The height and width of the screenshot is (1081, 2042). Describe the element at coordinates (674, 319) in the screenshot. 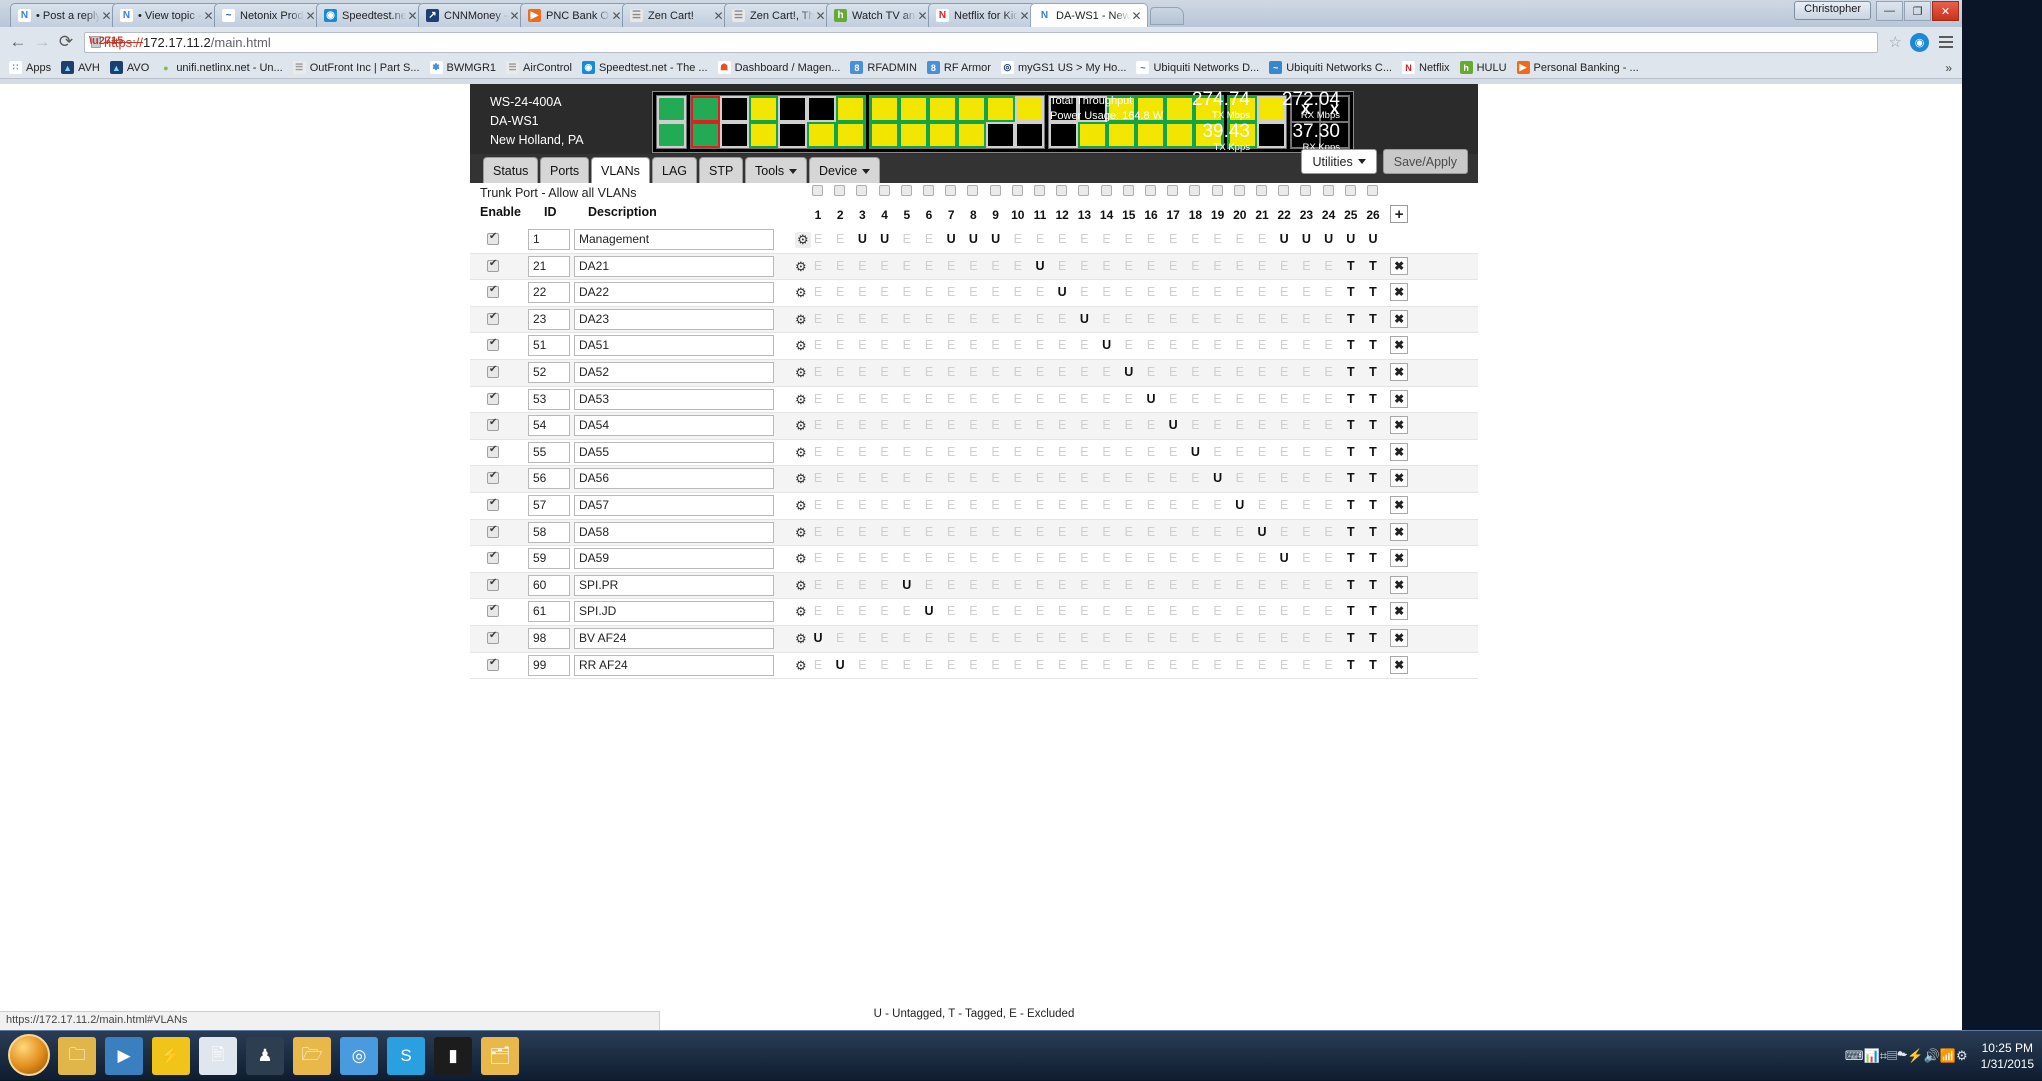

I see `vlan-description-input: DA23` at that location.